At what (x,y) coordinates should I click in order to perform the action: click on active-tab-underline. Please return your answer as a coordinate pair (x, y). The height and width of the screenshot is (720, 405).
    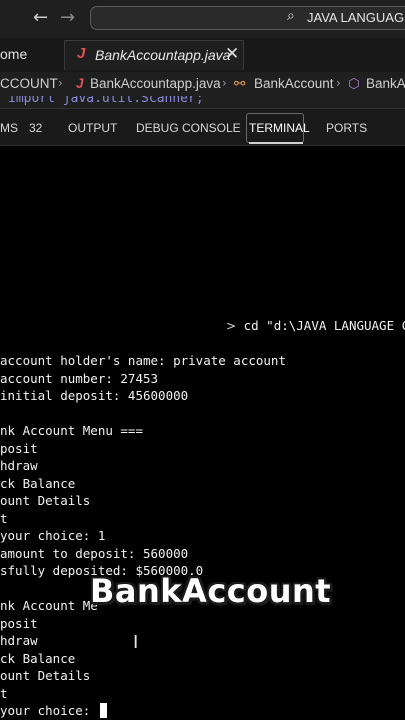
    Looking at the image, I should click on (276, 143).